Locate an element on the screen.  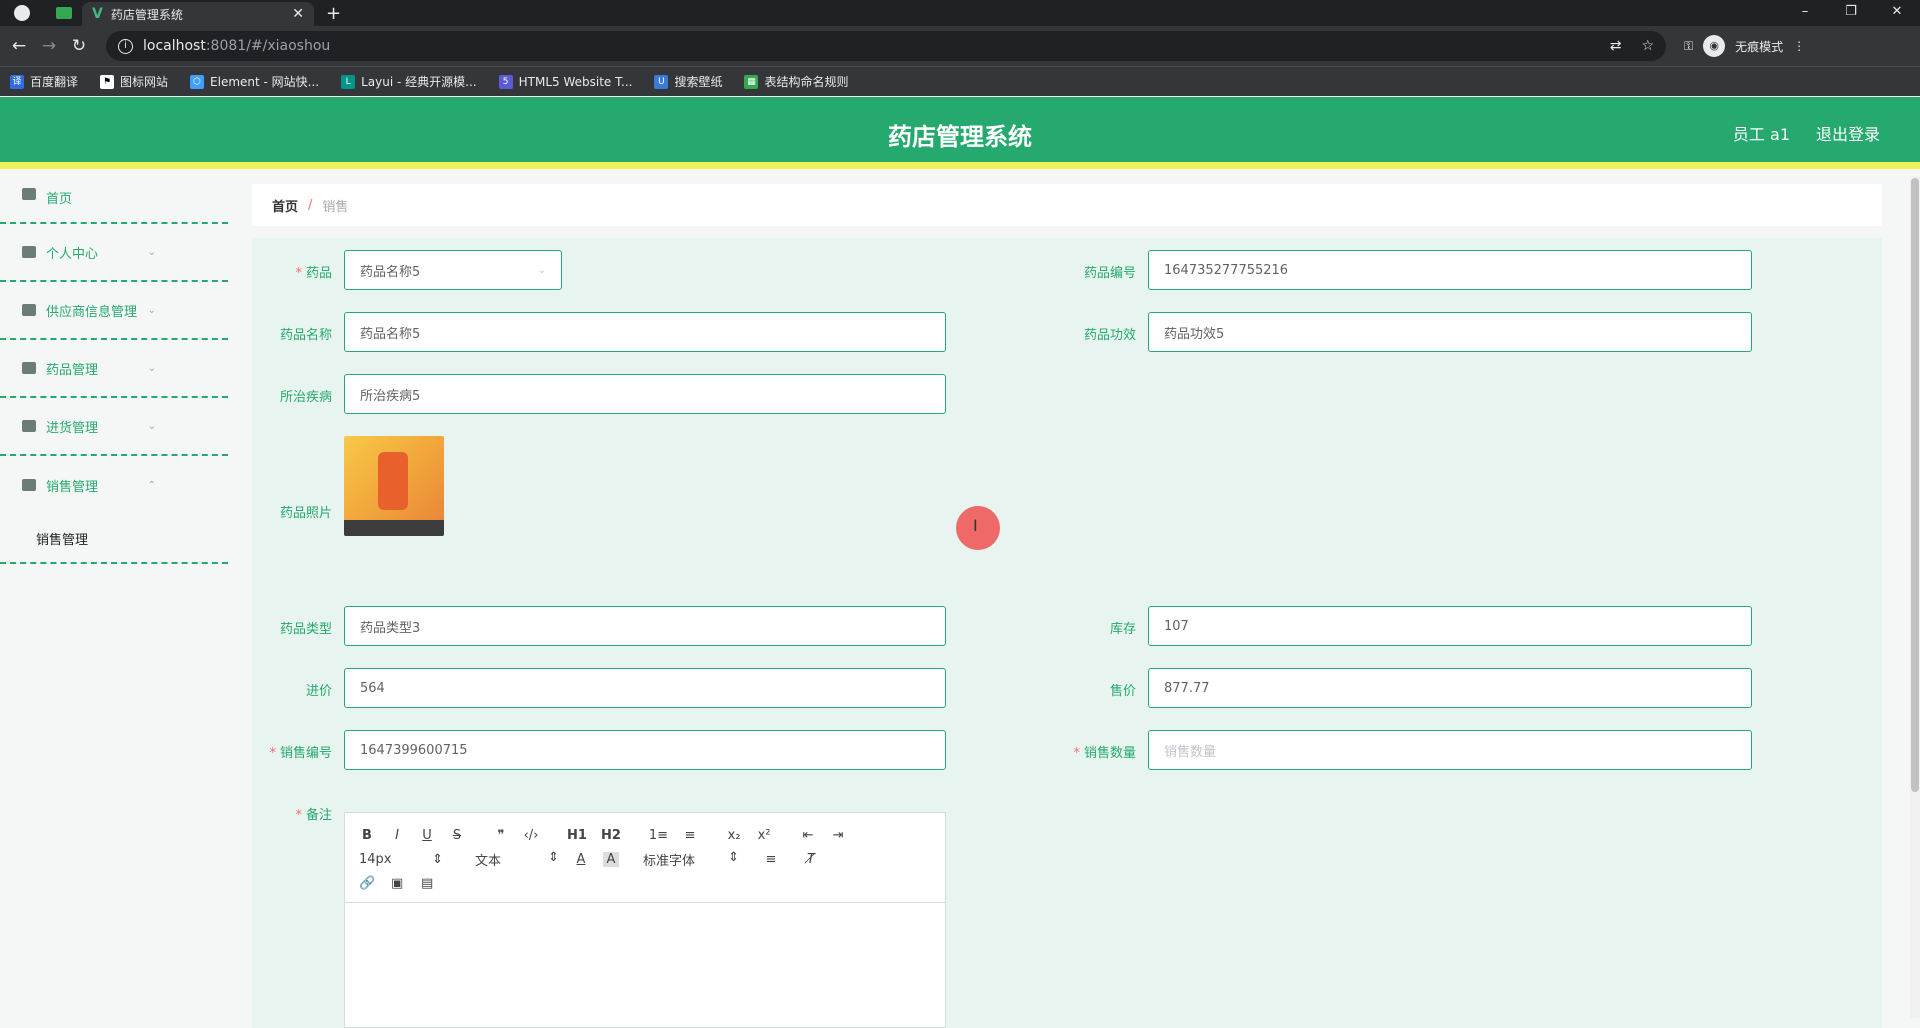
pinned-tab-icon is located at coordinates (64, 13).